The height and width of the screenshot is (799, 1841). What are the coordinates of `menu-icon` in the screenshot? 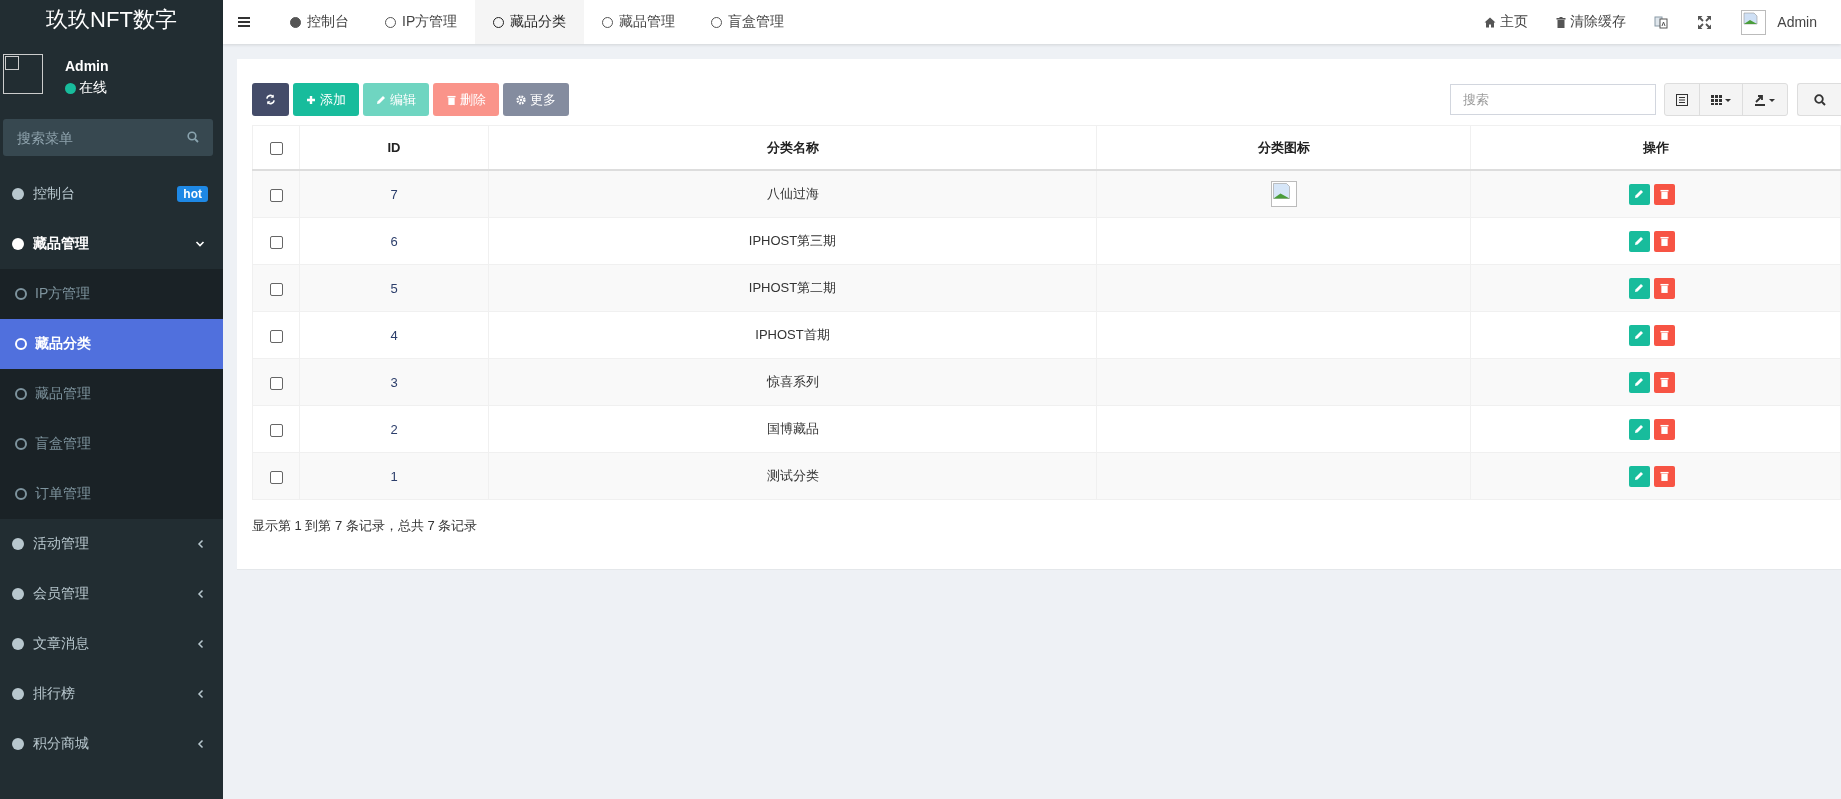 It's located at (244, 22).